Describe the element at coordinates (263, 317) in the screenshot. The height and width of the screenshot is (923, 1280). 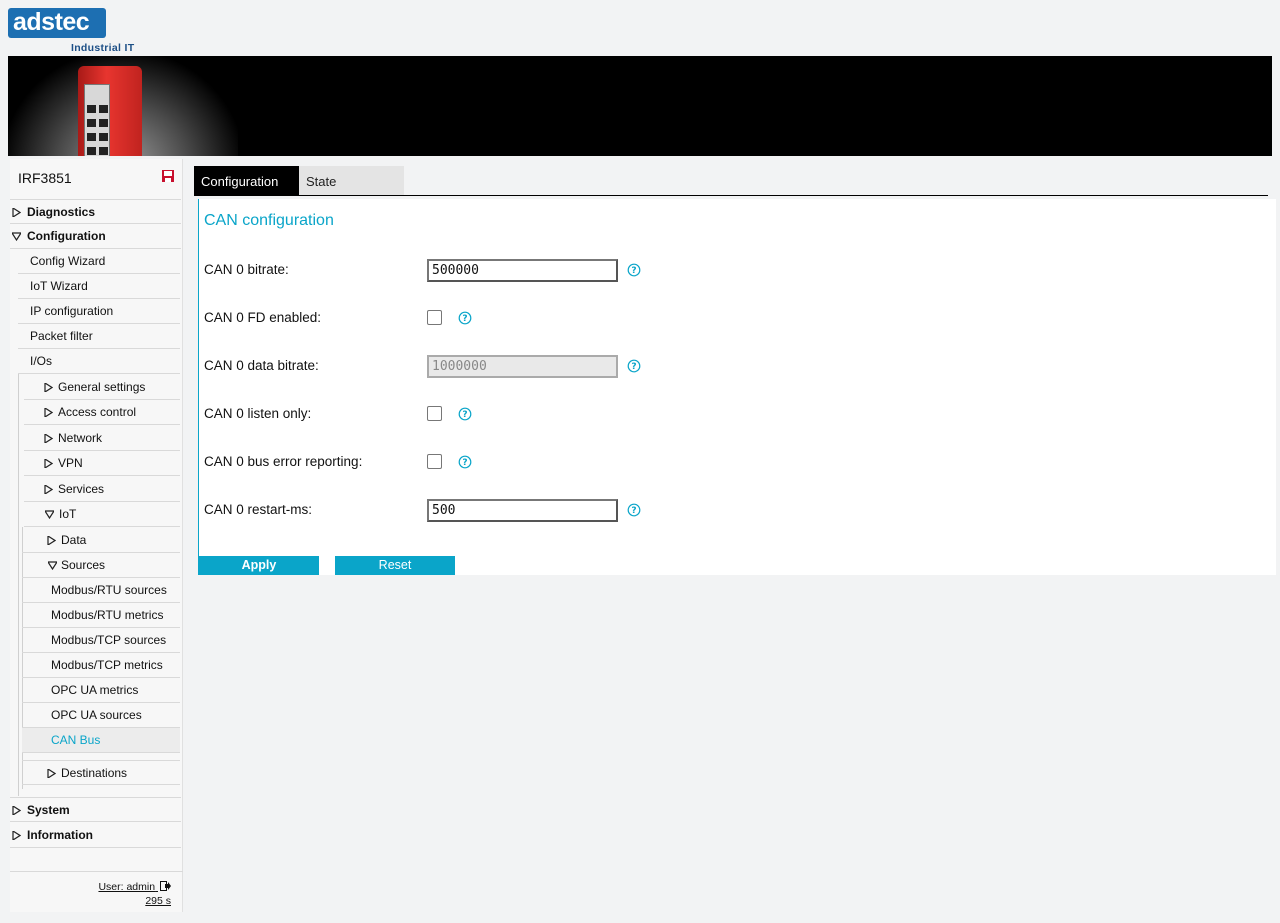
I see `fd-enabled-label: CAN 0 FD enabled:` at that location.